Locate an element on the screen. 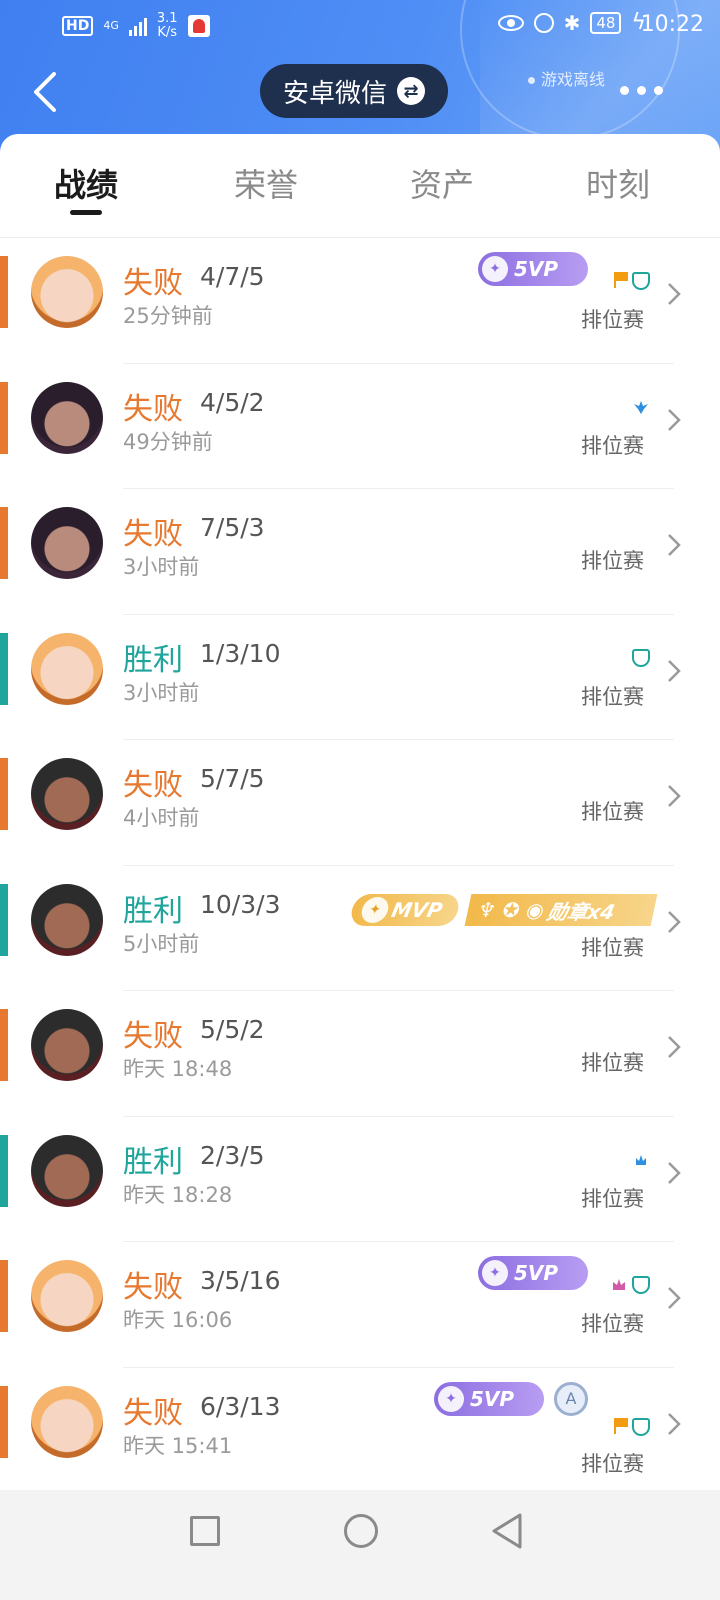 This screenshot has height=1600, width=720. match-time: 5小时前 is located at coordinates (161, 943).